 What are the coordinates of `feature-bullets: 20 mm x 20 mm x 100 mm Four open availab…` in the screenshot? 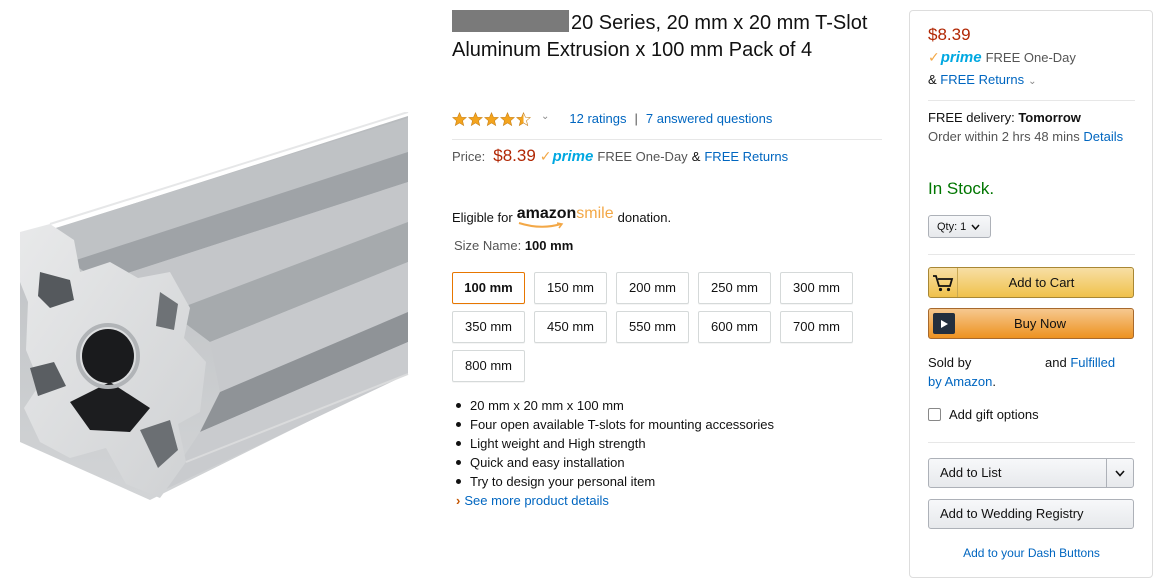 It's located at (667, 443).